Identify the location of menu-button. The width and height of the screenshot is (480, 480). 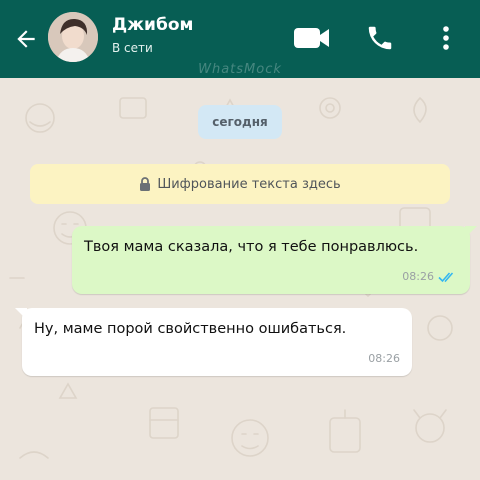
(446, 38).